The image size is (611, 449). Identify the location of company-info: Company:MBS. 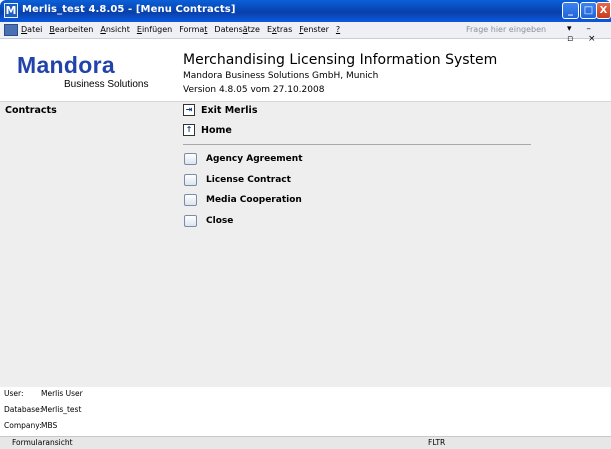
(30, 425).